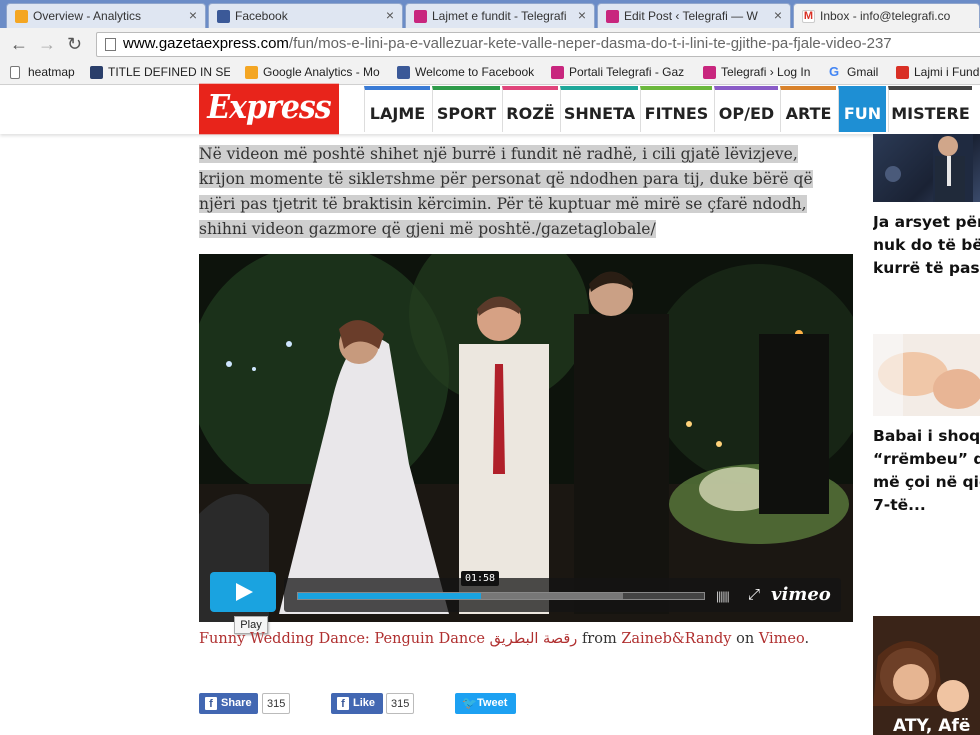 The height and width of the screenshot is (735, 980). I want to click on sidebar-line: kurrë të pasu, so click(926, 268).